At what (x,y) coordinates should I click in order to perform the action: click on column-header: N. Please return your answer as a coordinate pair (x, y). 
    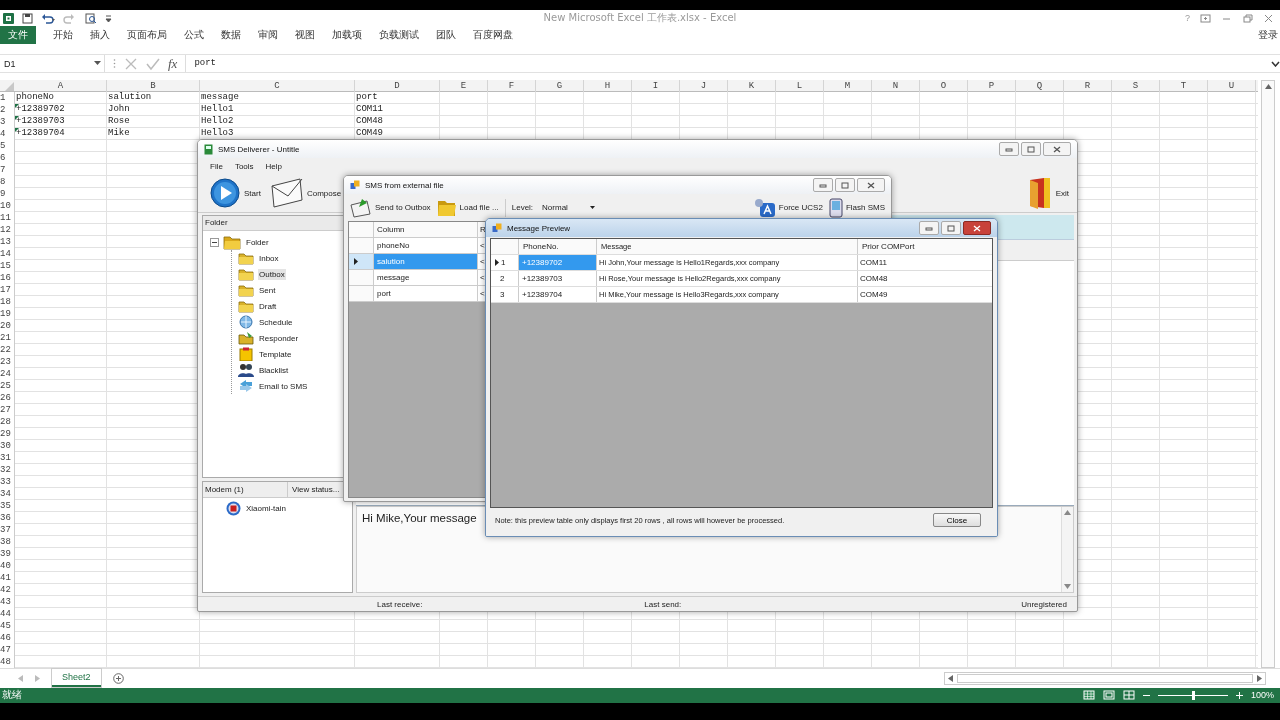
    Looking at the image, I should click on (896, 86).